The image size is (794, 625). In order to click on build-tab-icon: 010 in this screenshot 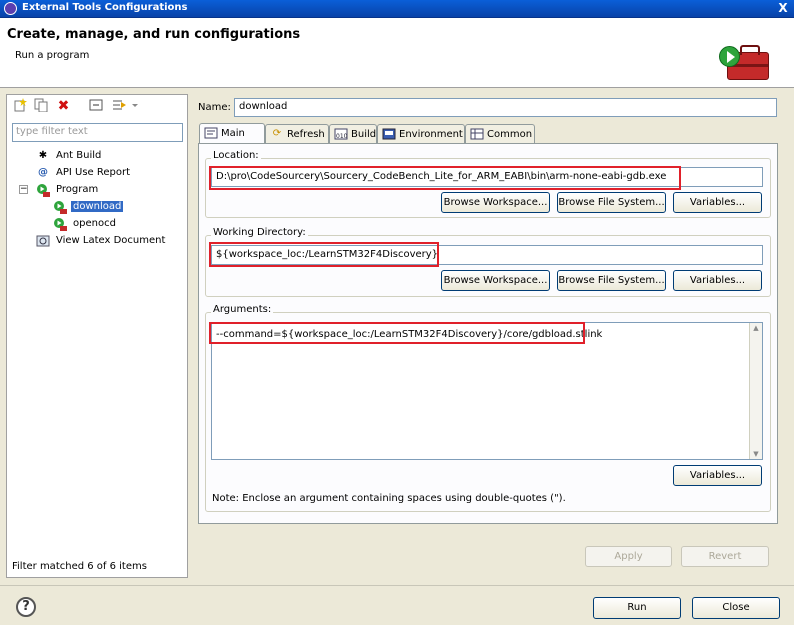, I will do `click(341, 134)`.